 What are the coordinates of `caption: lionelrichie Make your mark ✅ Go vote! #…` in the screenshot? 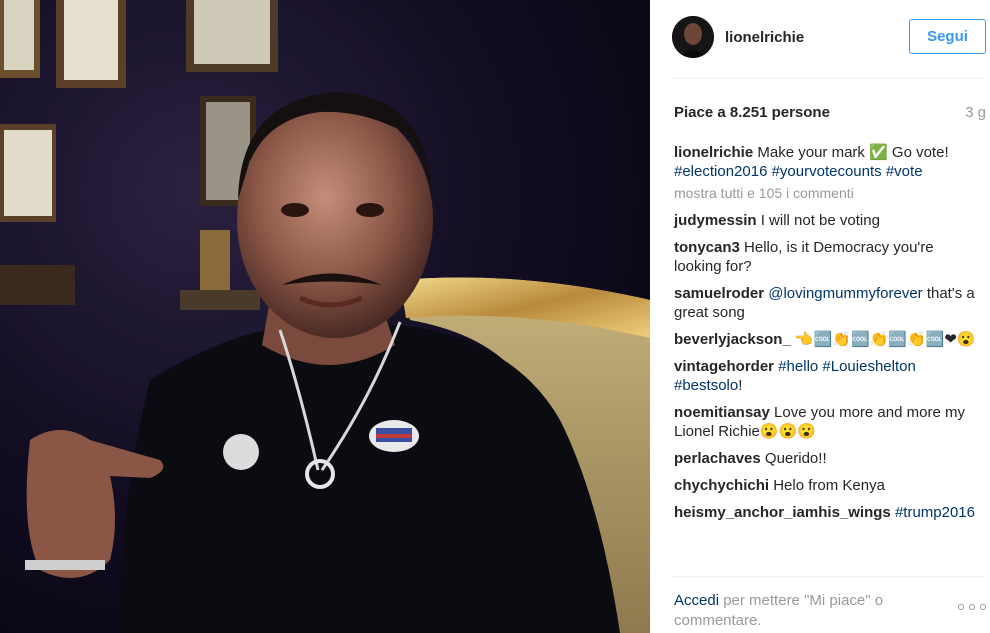 It's located at (827, 162).